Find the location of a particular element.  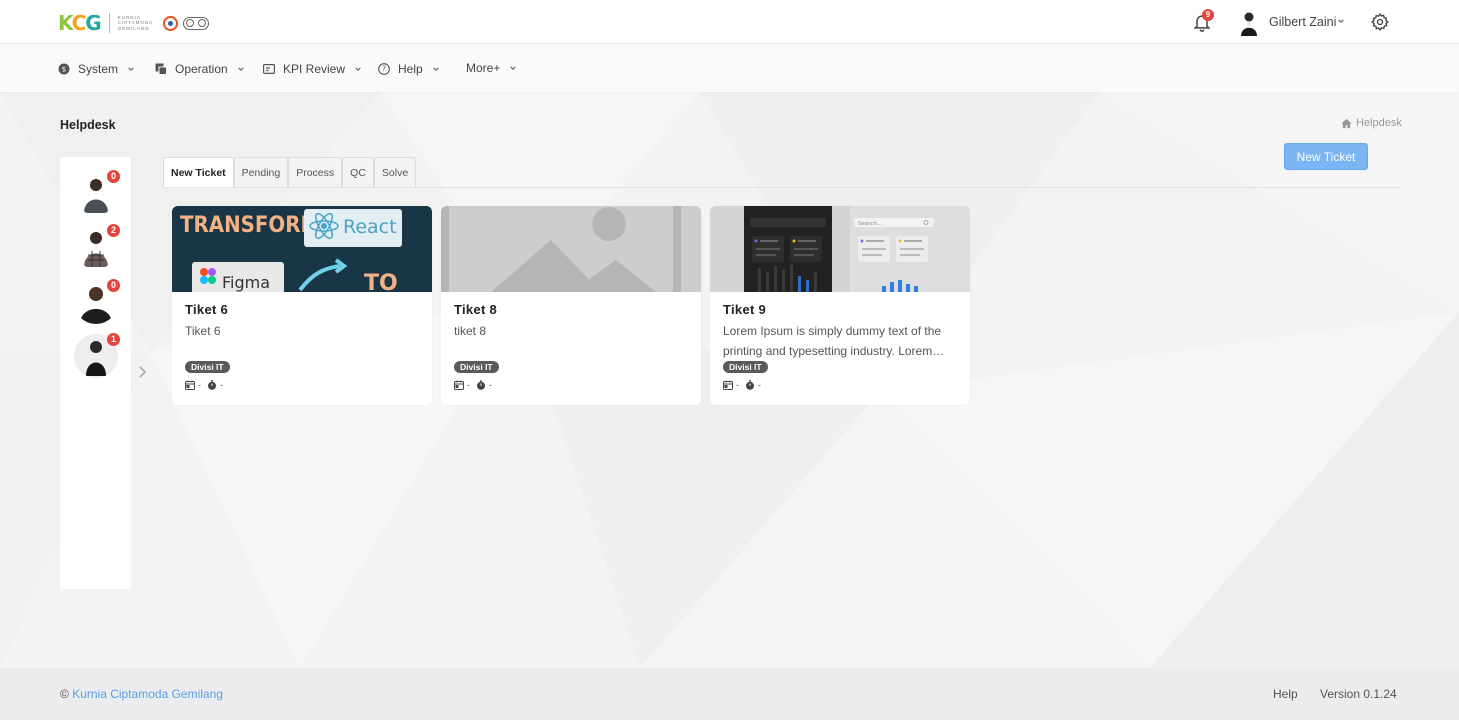

nav-more-label: More+ is located at coordinates (483, 68).